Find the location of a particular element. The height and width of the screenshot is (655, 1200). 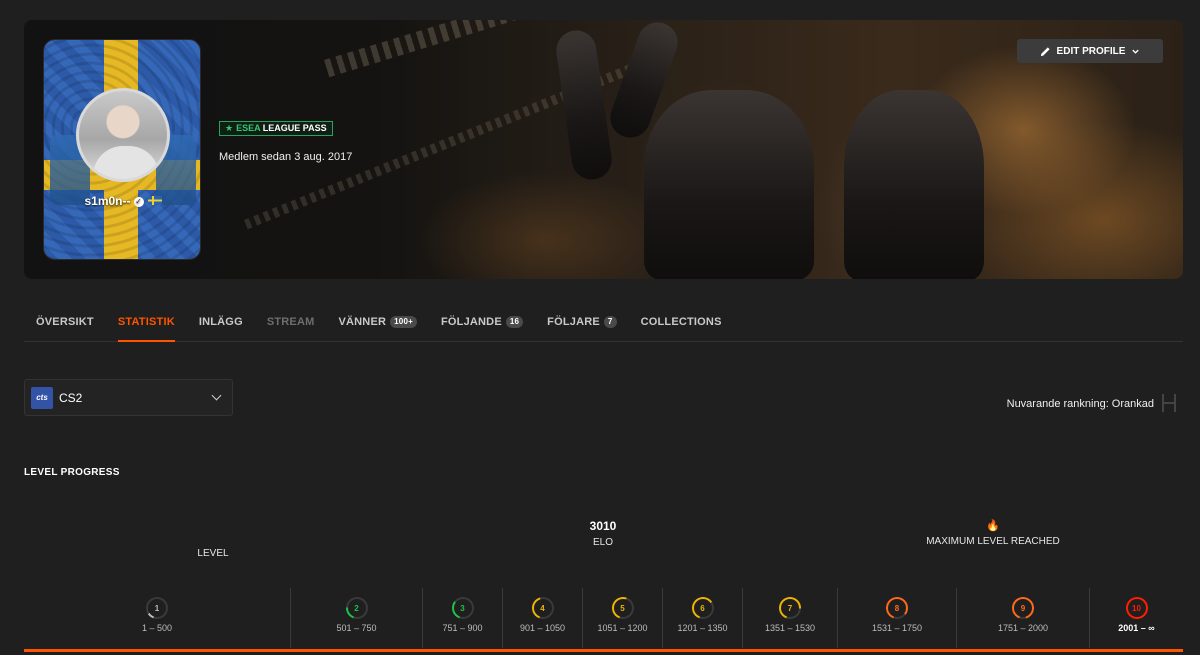

level-number: 7 is located at coordinates (790, 608).